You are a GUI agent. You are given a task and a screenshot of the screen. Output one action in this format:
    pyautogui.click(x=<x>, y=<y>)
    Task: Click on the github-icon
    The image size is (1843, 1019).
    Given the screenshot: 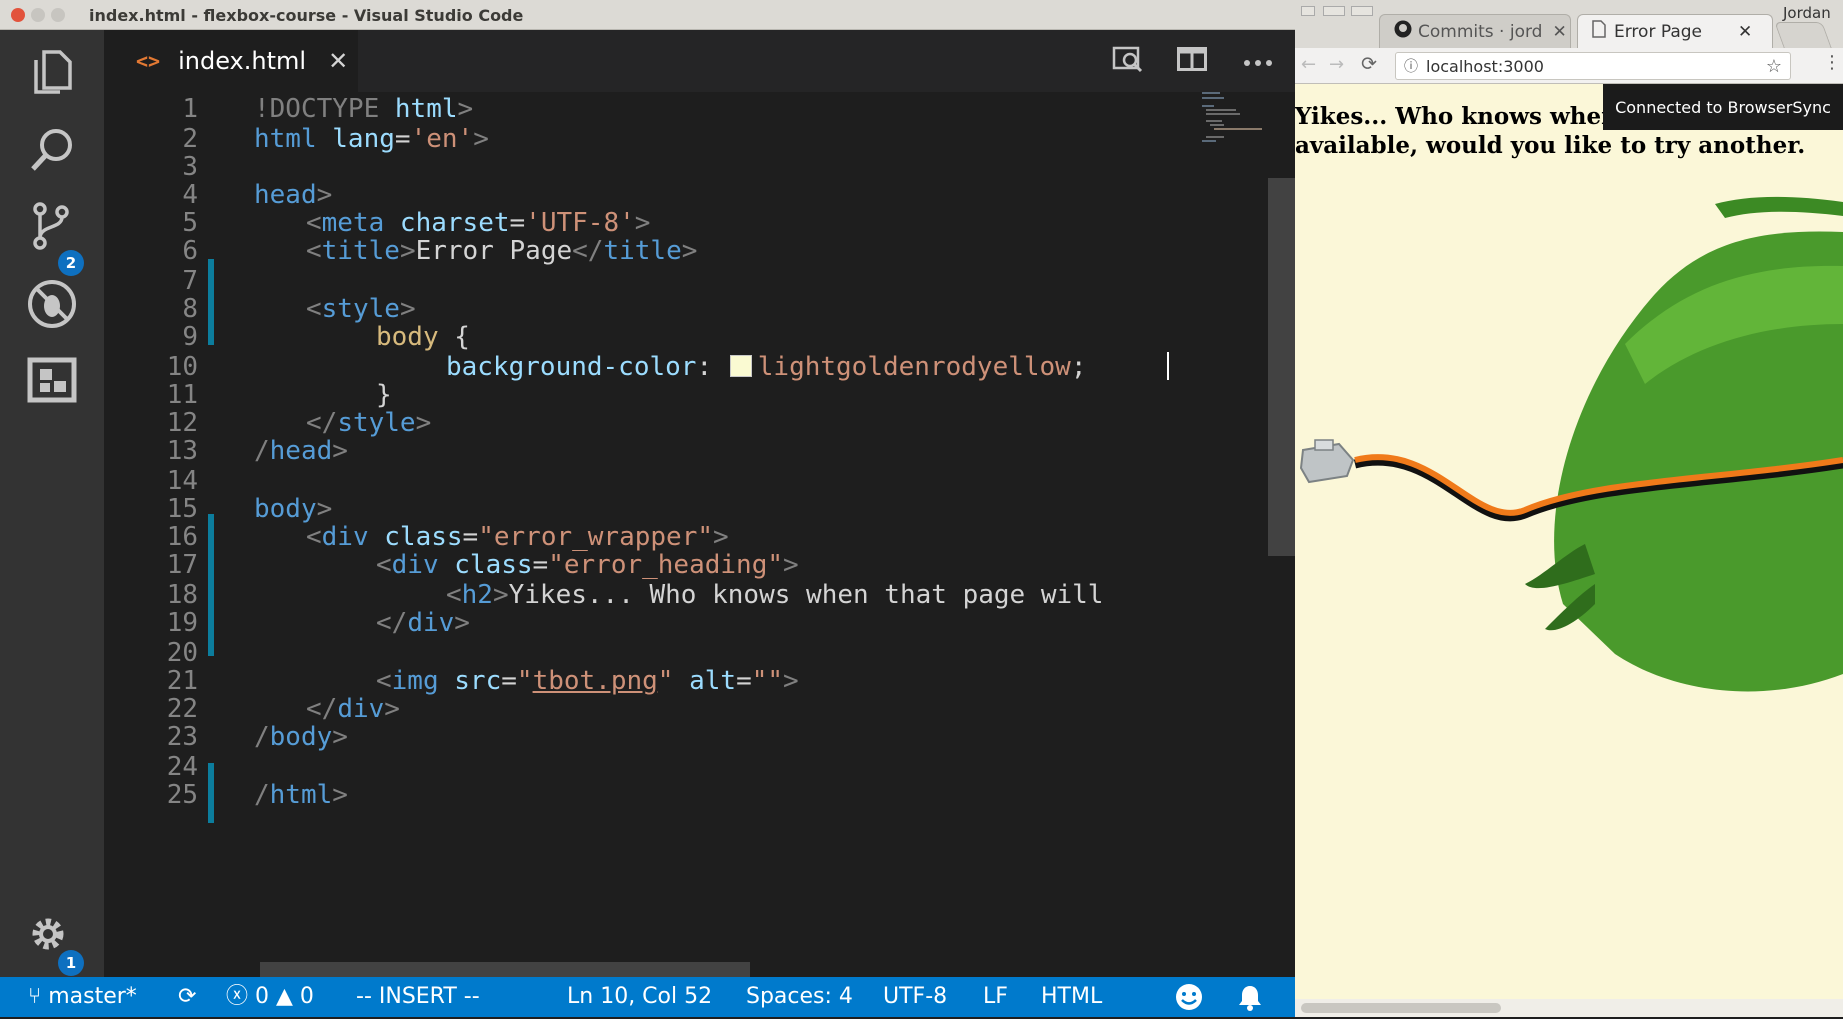 What is the action you would take?
    pyautogui.click(x=1403, y=31)
    